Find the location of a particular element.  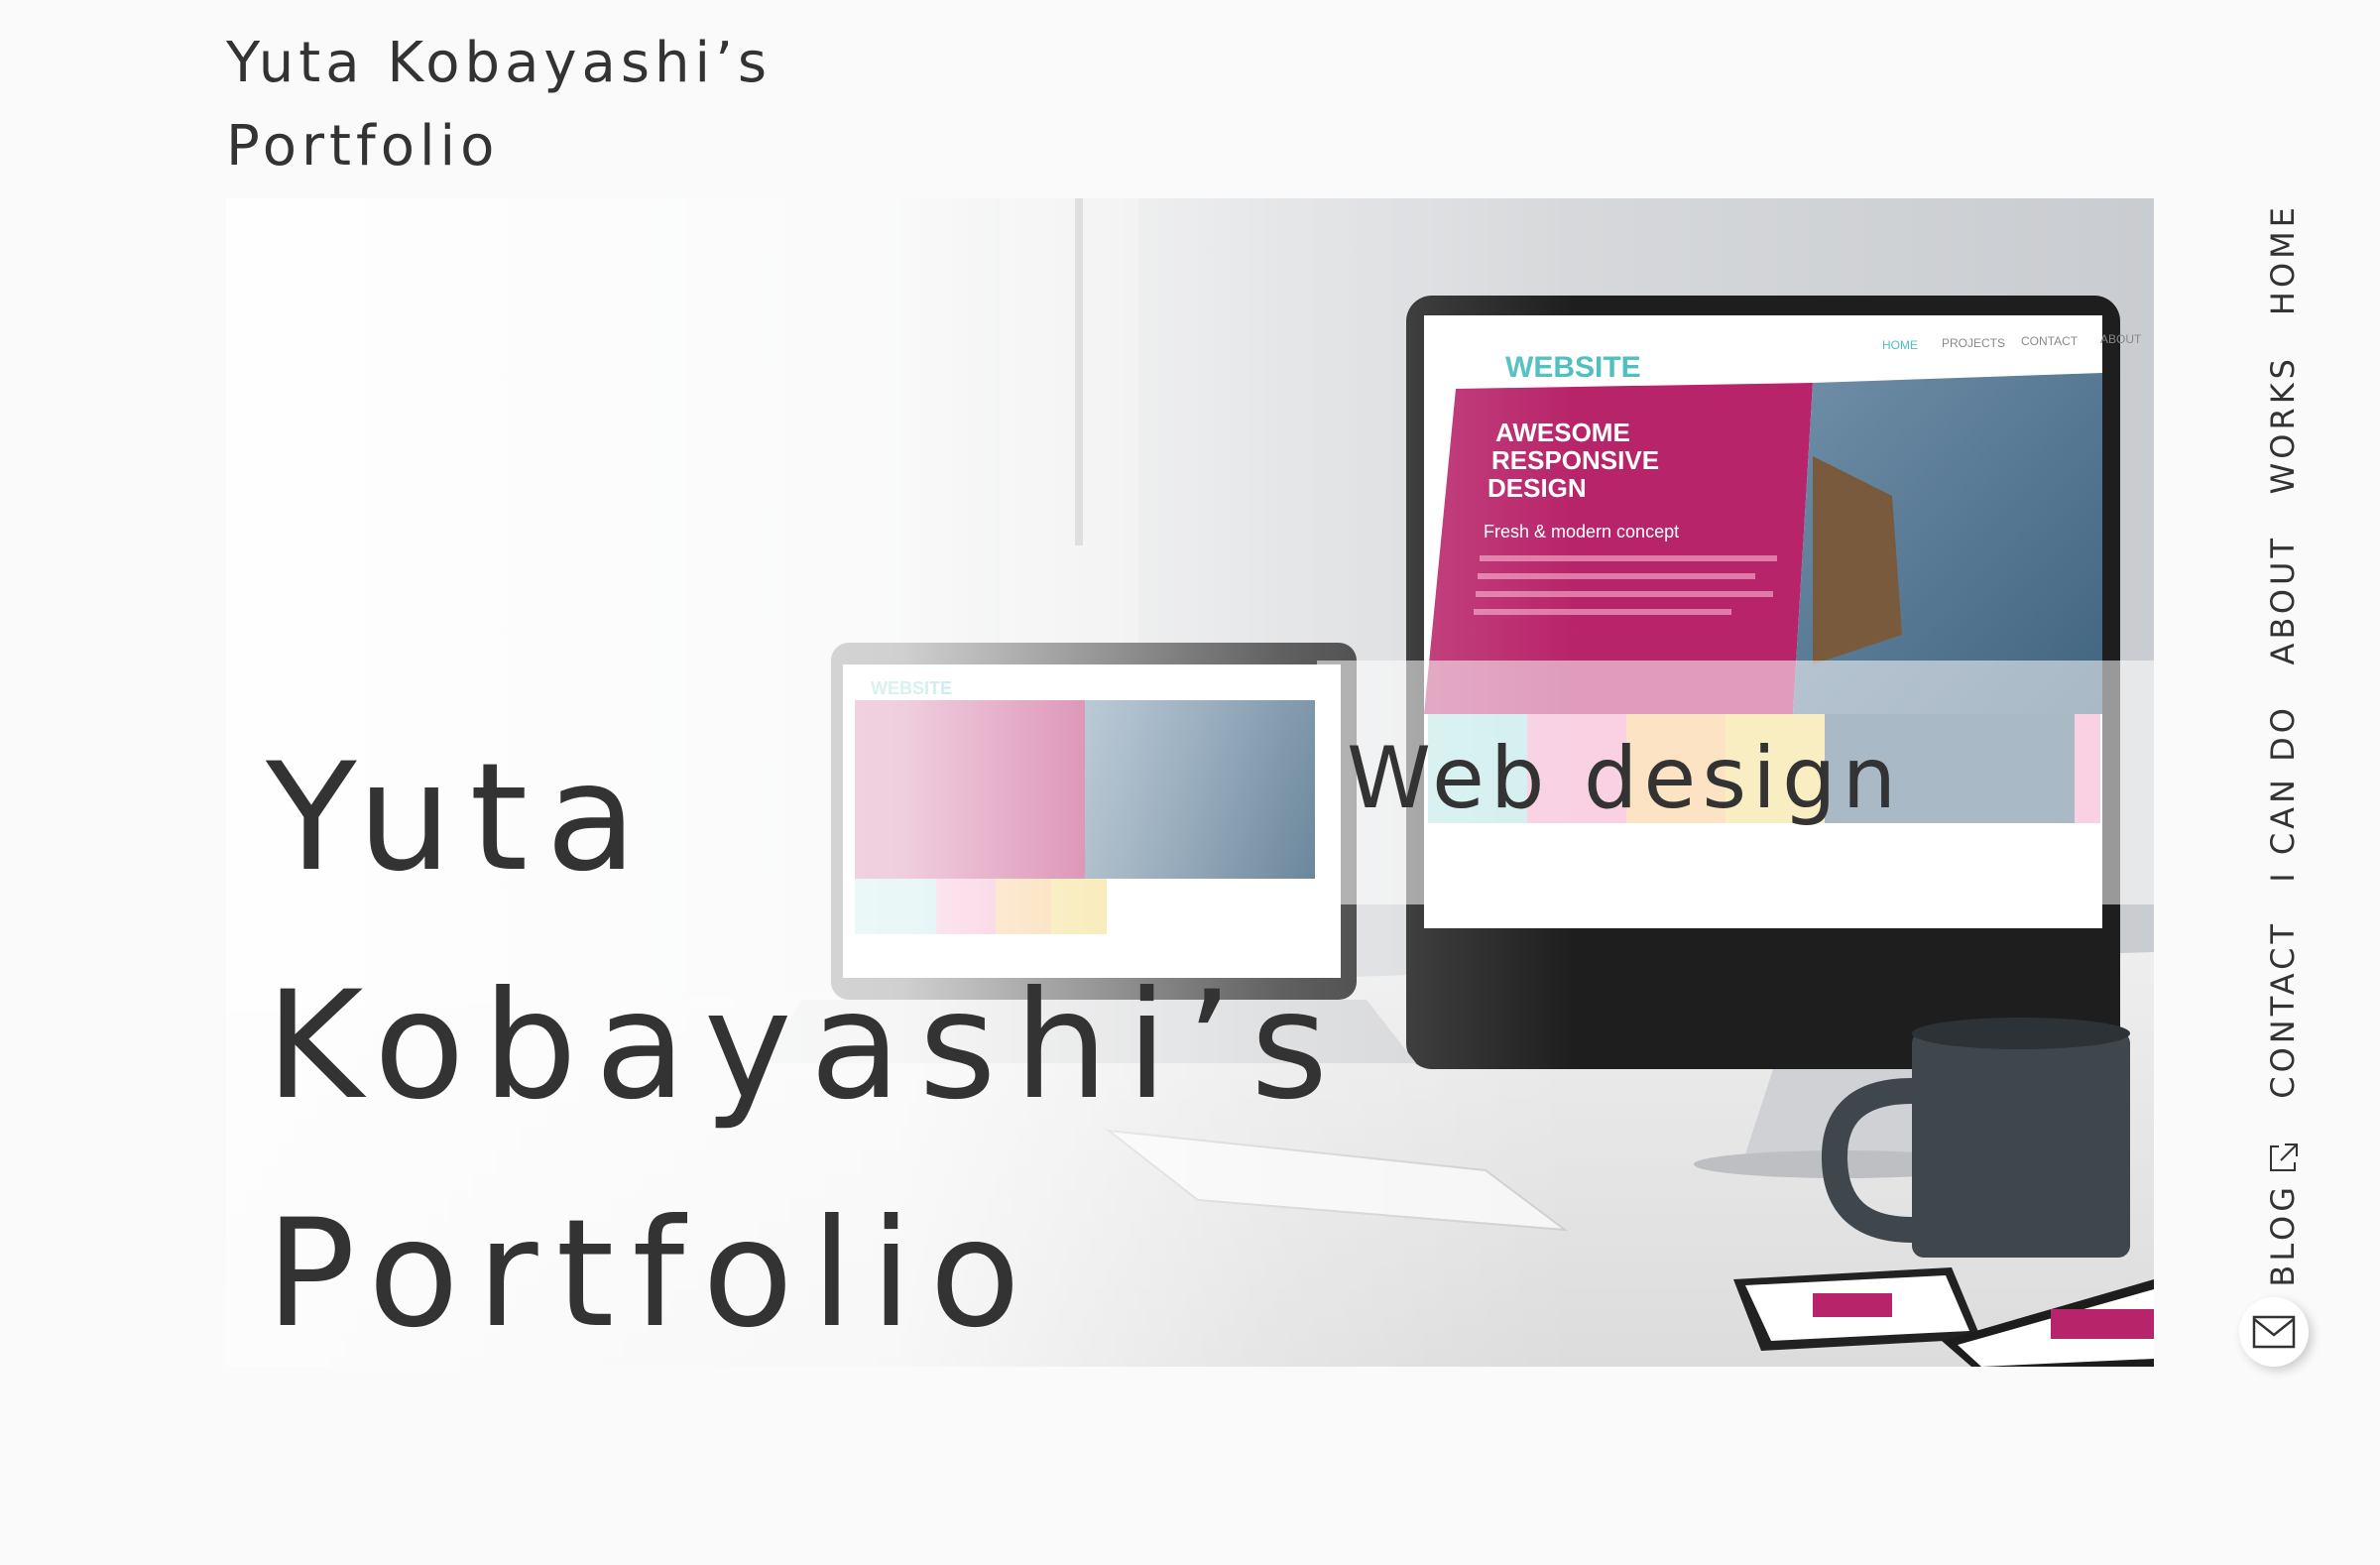

hero-title-line2: Kobayashi’s is located at coordinates (806, 1046).